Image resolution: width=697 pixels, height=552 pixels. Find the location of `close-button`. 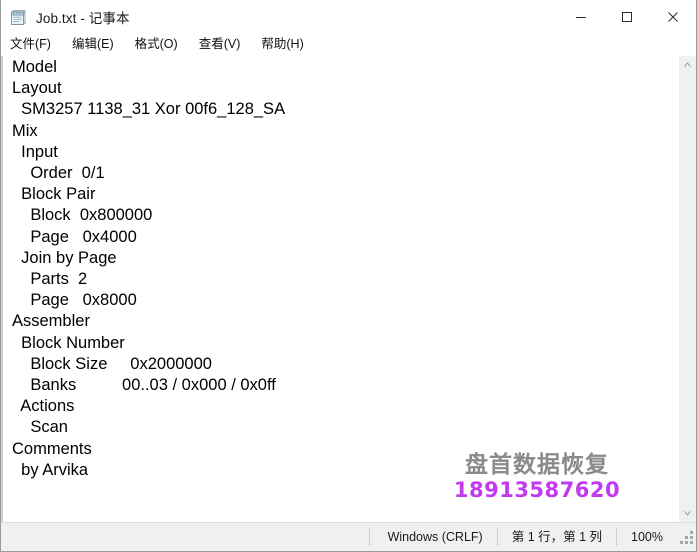

close-button is located at coordinates (673, 16).